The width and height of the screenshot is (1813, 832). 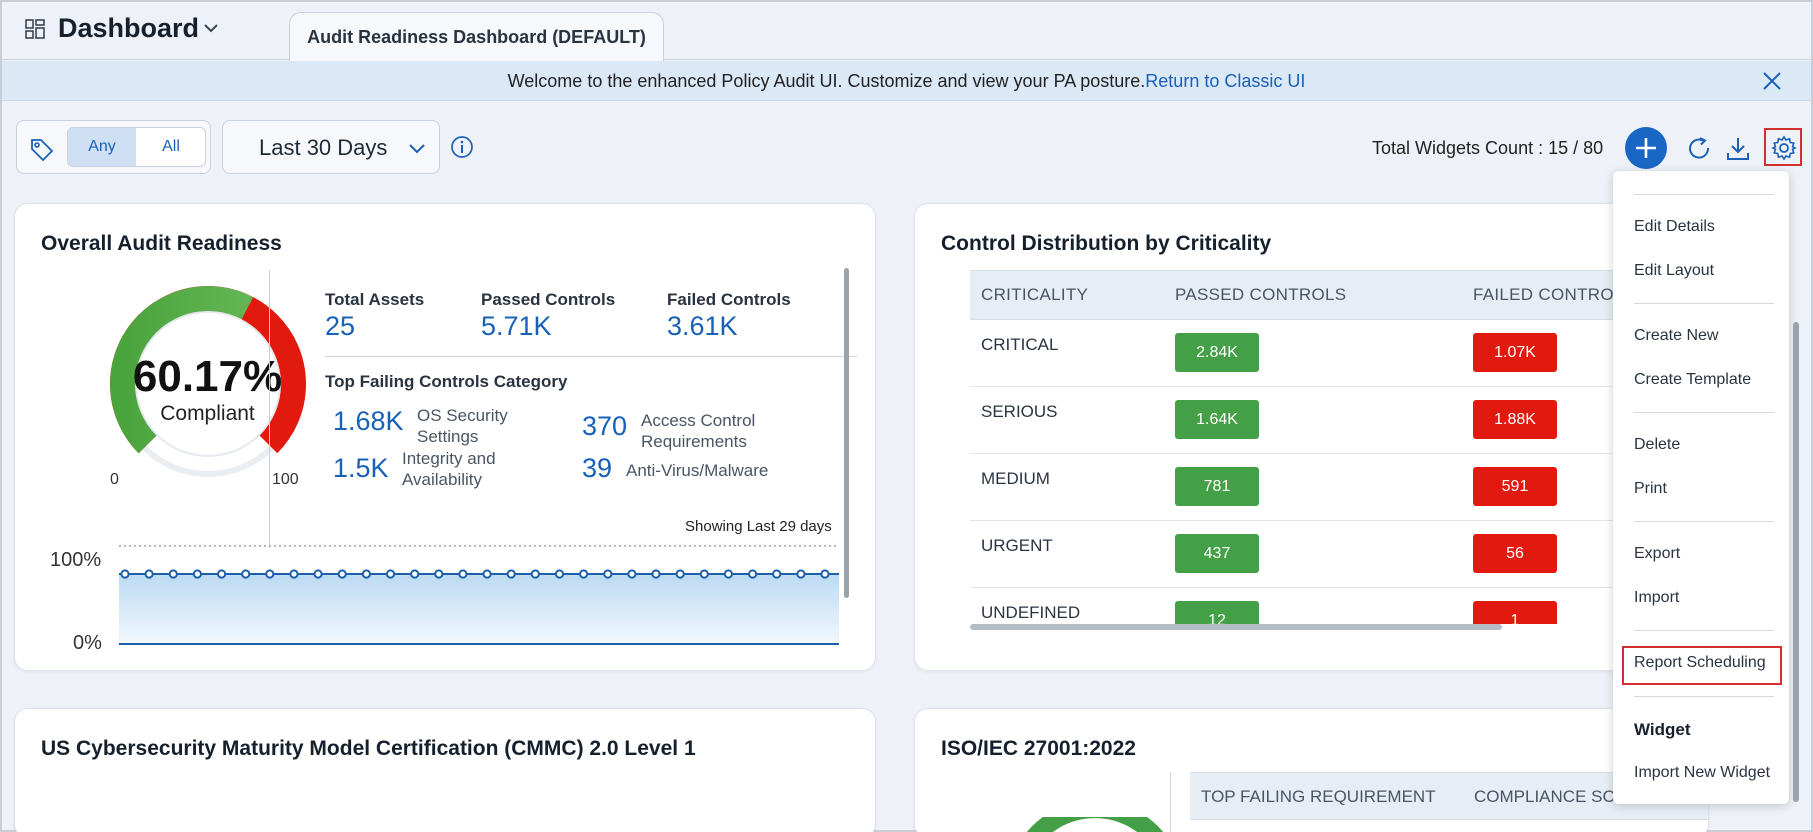 What do you see at coordinates (1515, 419) in the screenshot?
I see `failed-count: 1.88K` at bounding box center [1515, 419].